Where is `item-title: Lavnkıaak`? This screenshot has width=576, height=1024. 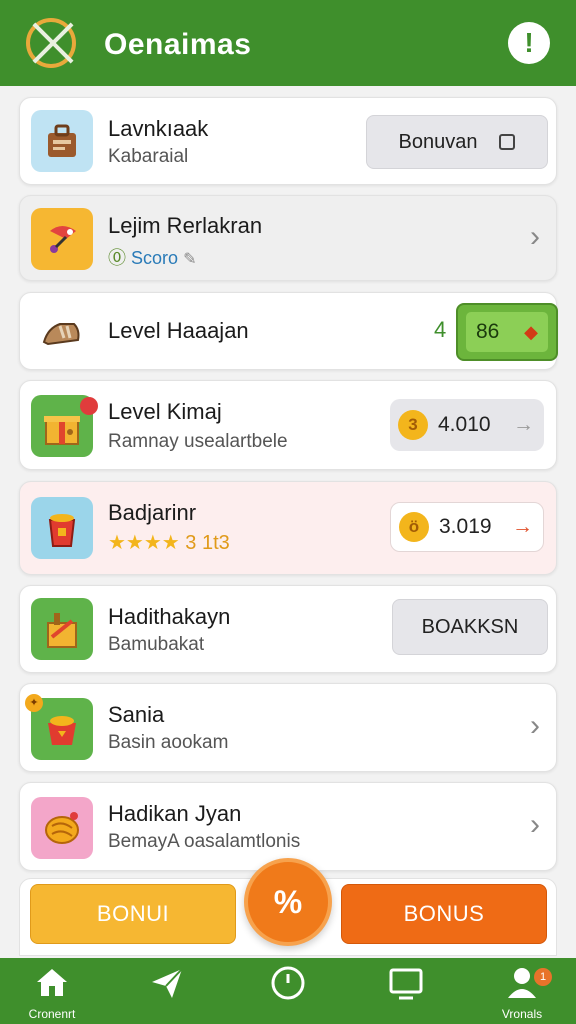 item-title: Lavnkıaak is located at coordinates (158, 128).